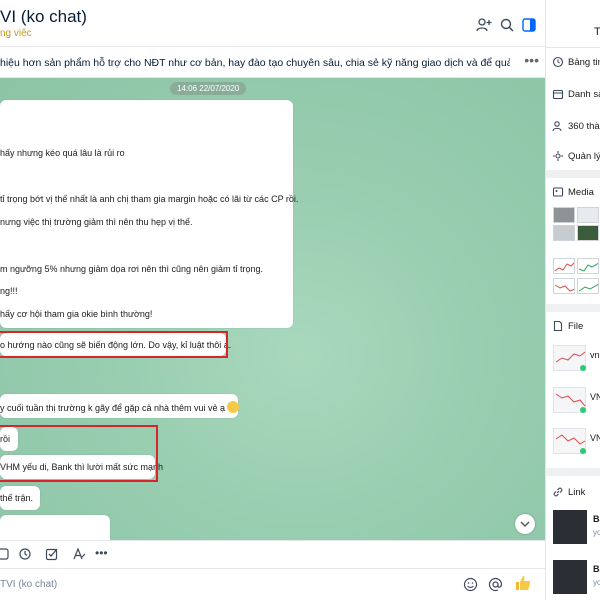 This screenshot has height=600, width=600. What do you see at coordinates (558, 326) in the screenshot?
I see `file-icon` at bounding box center [558, 326].